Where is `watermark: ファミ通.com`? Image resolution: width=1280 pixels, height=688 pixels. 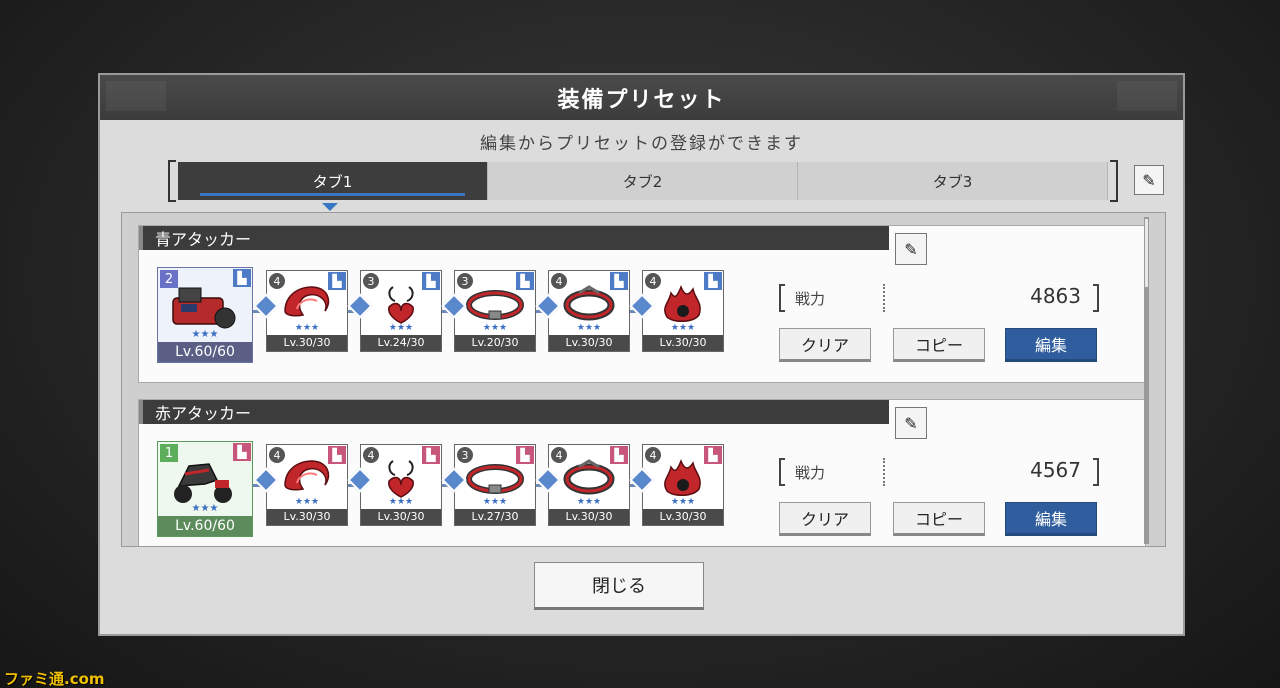 watermark: ファミ通.com is located at coordinates (54, 679).